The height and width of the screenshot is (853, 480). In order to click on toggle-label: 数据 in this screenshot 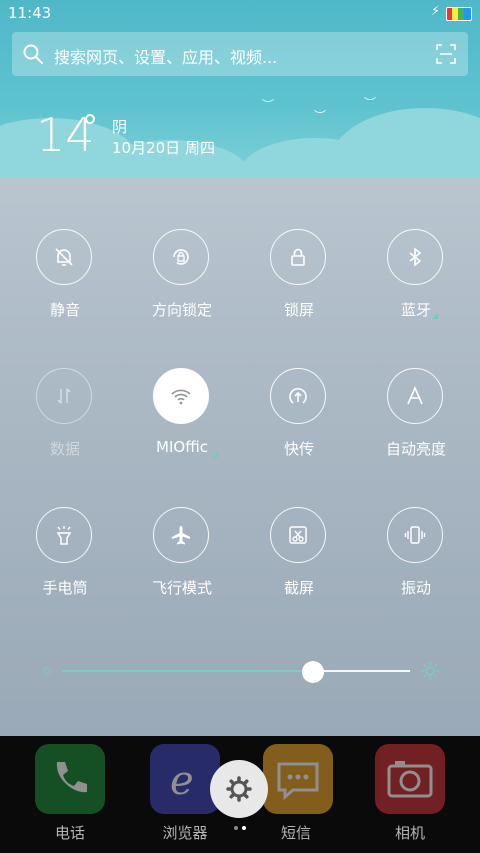, I will do `click(64, 449)`.